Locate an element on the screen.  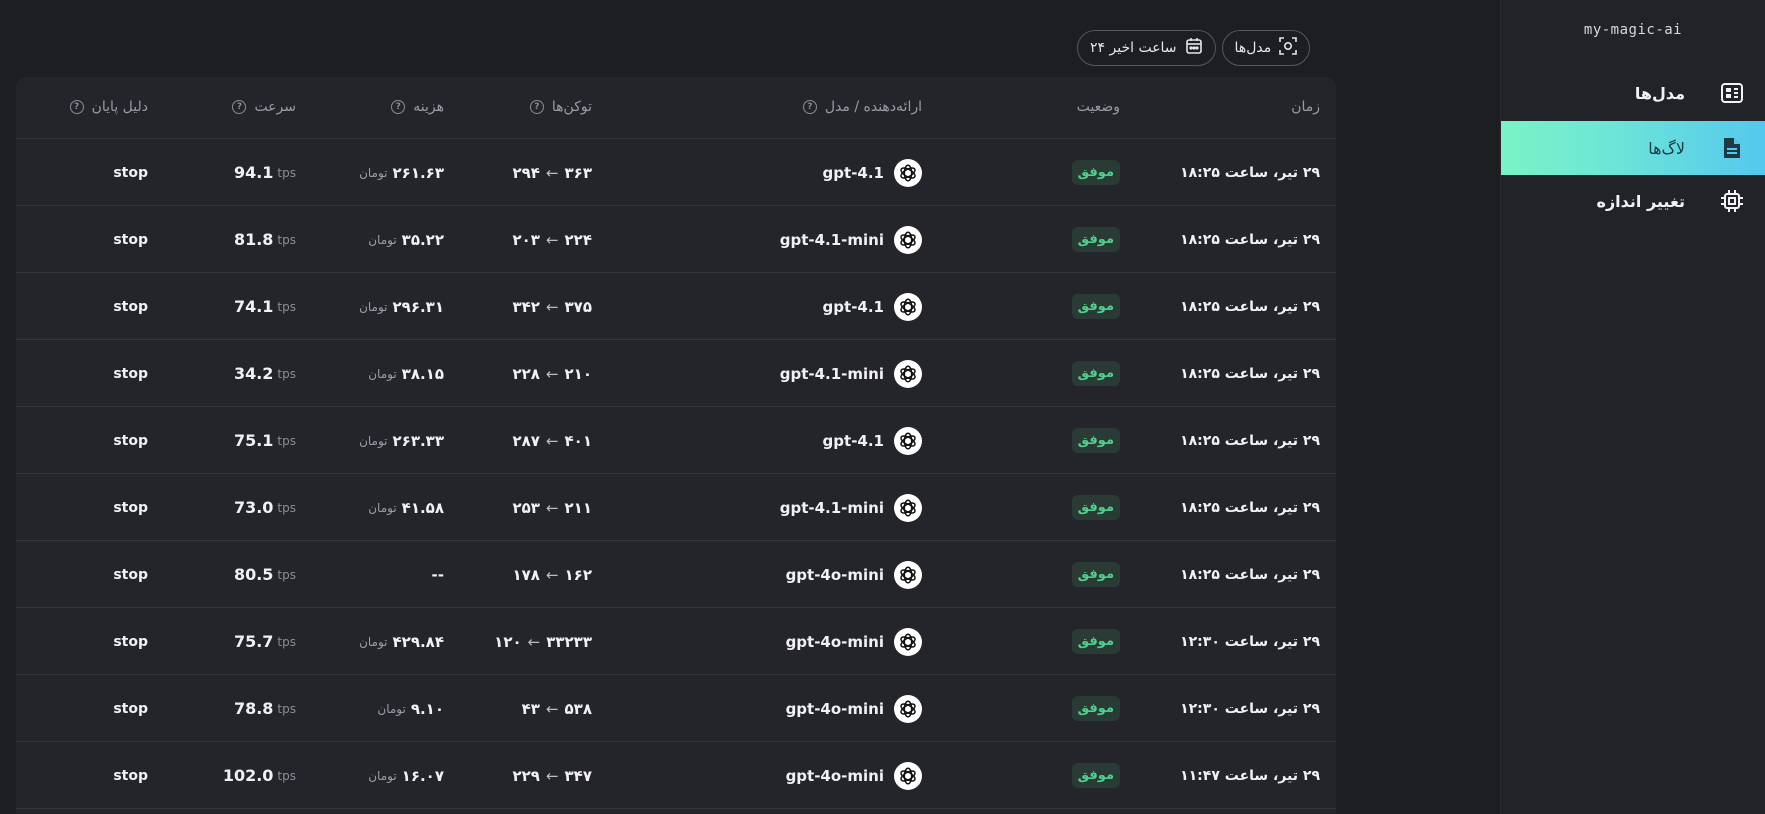
tokens-in: ۳۴۷ is located at coordinates (578, 775).